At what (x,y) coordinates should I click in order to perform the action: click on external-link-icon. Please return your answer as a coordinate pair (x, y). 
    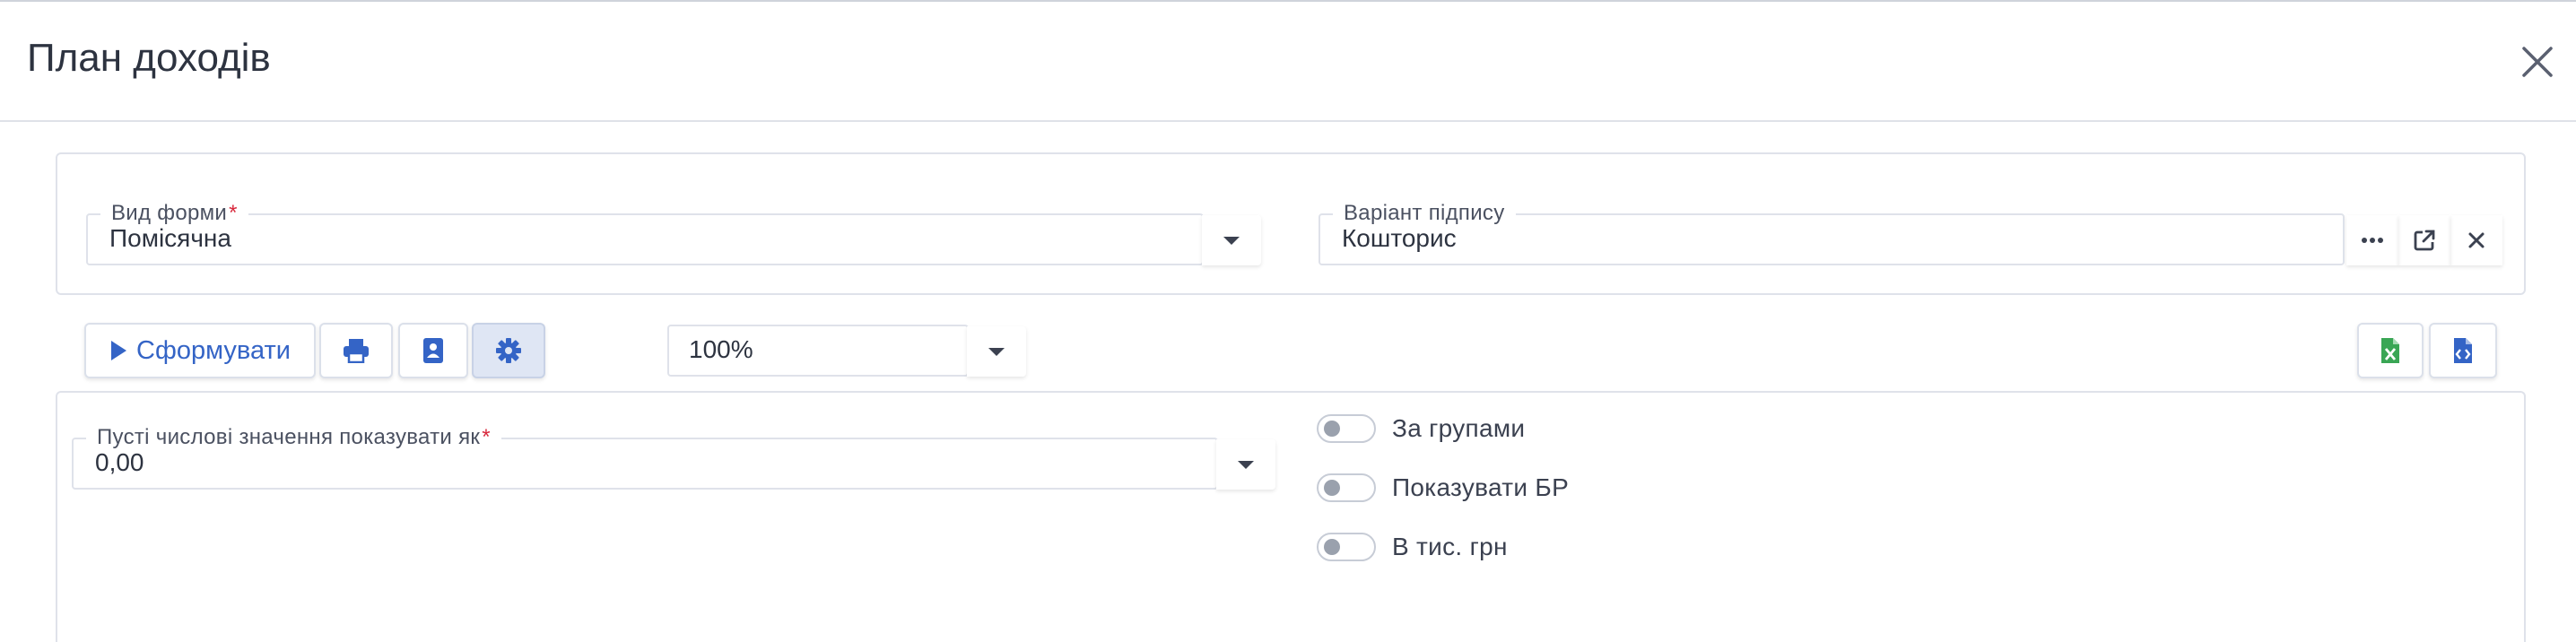
    Looking at the image, I should click on (2424, 240).